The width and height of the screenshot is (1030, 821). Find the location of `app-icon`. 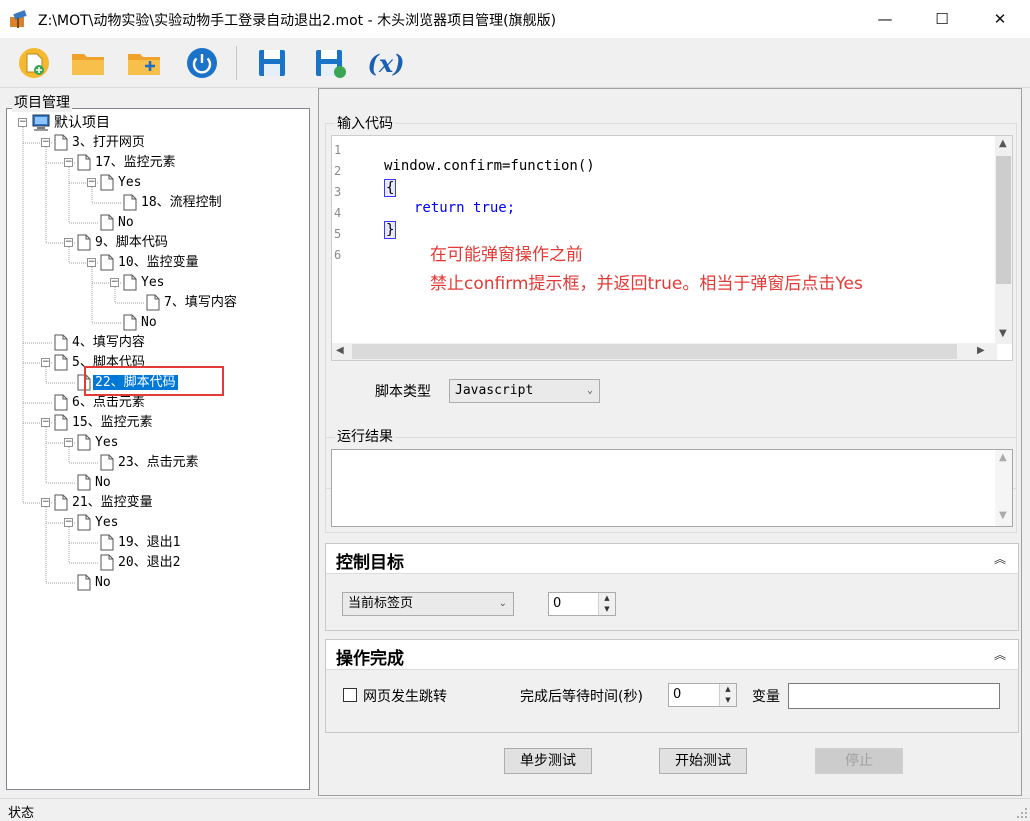

app-icon is located at coordinates (18, 19).